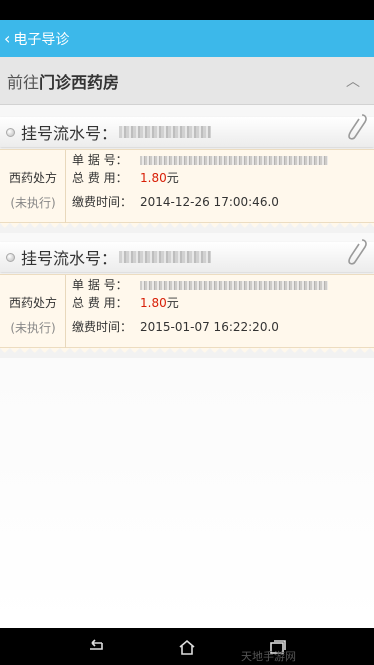 The width and height of the screenshot is (374, 665). What do you see at coordinates (96, 646) in the screenshot?
I see `nav-back-icon` at bounding box center [96, 646].